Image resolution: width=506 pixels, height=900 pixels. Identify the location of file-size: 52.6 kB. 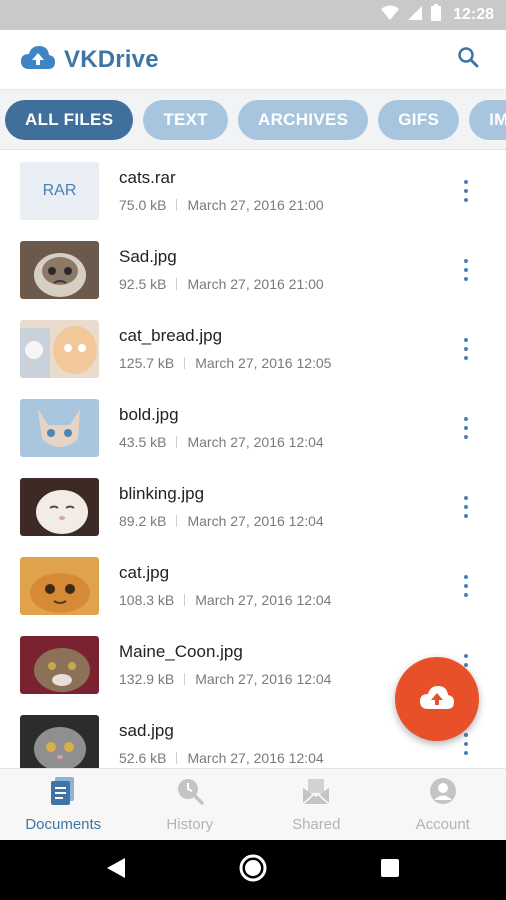
(143, 758).